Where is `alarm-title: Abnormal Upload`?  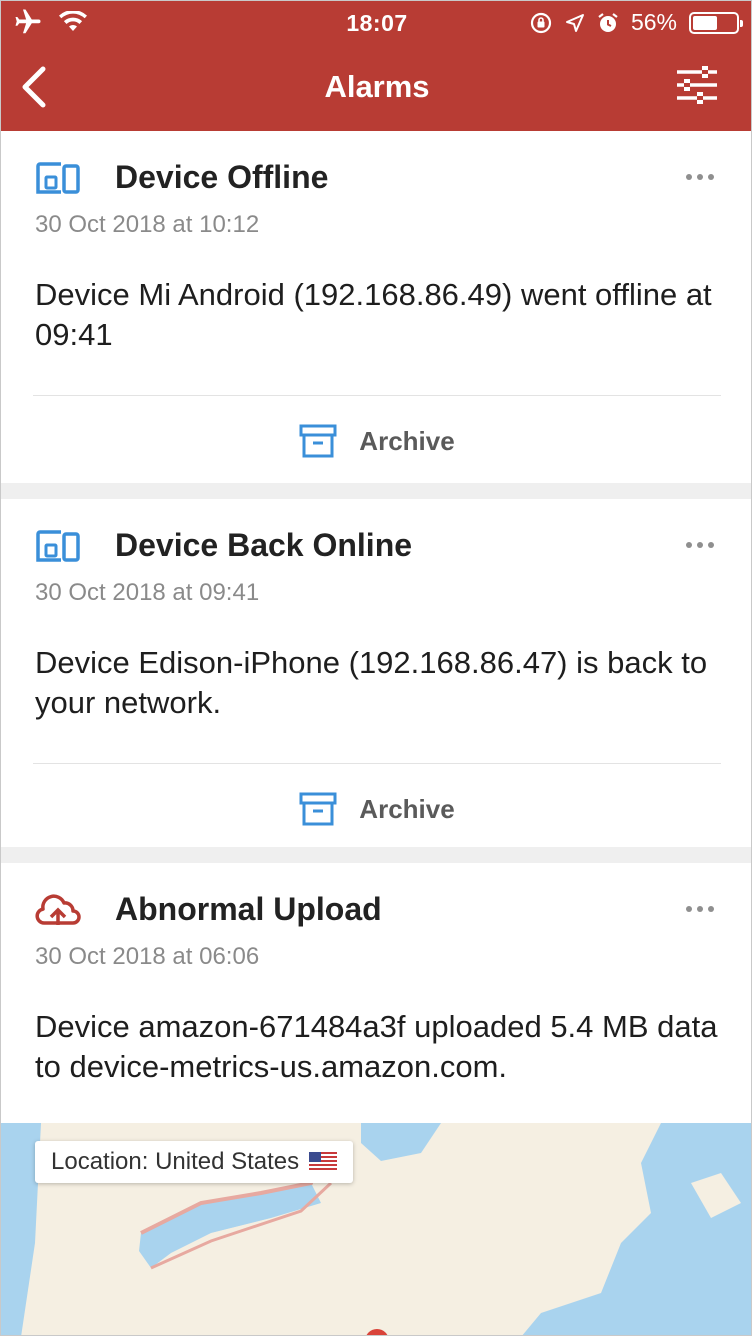 alarm-title: Abnormal Upload is located at coordinates (248, 909).